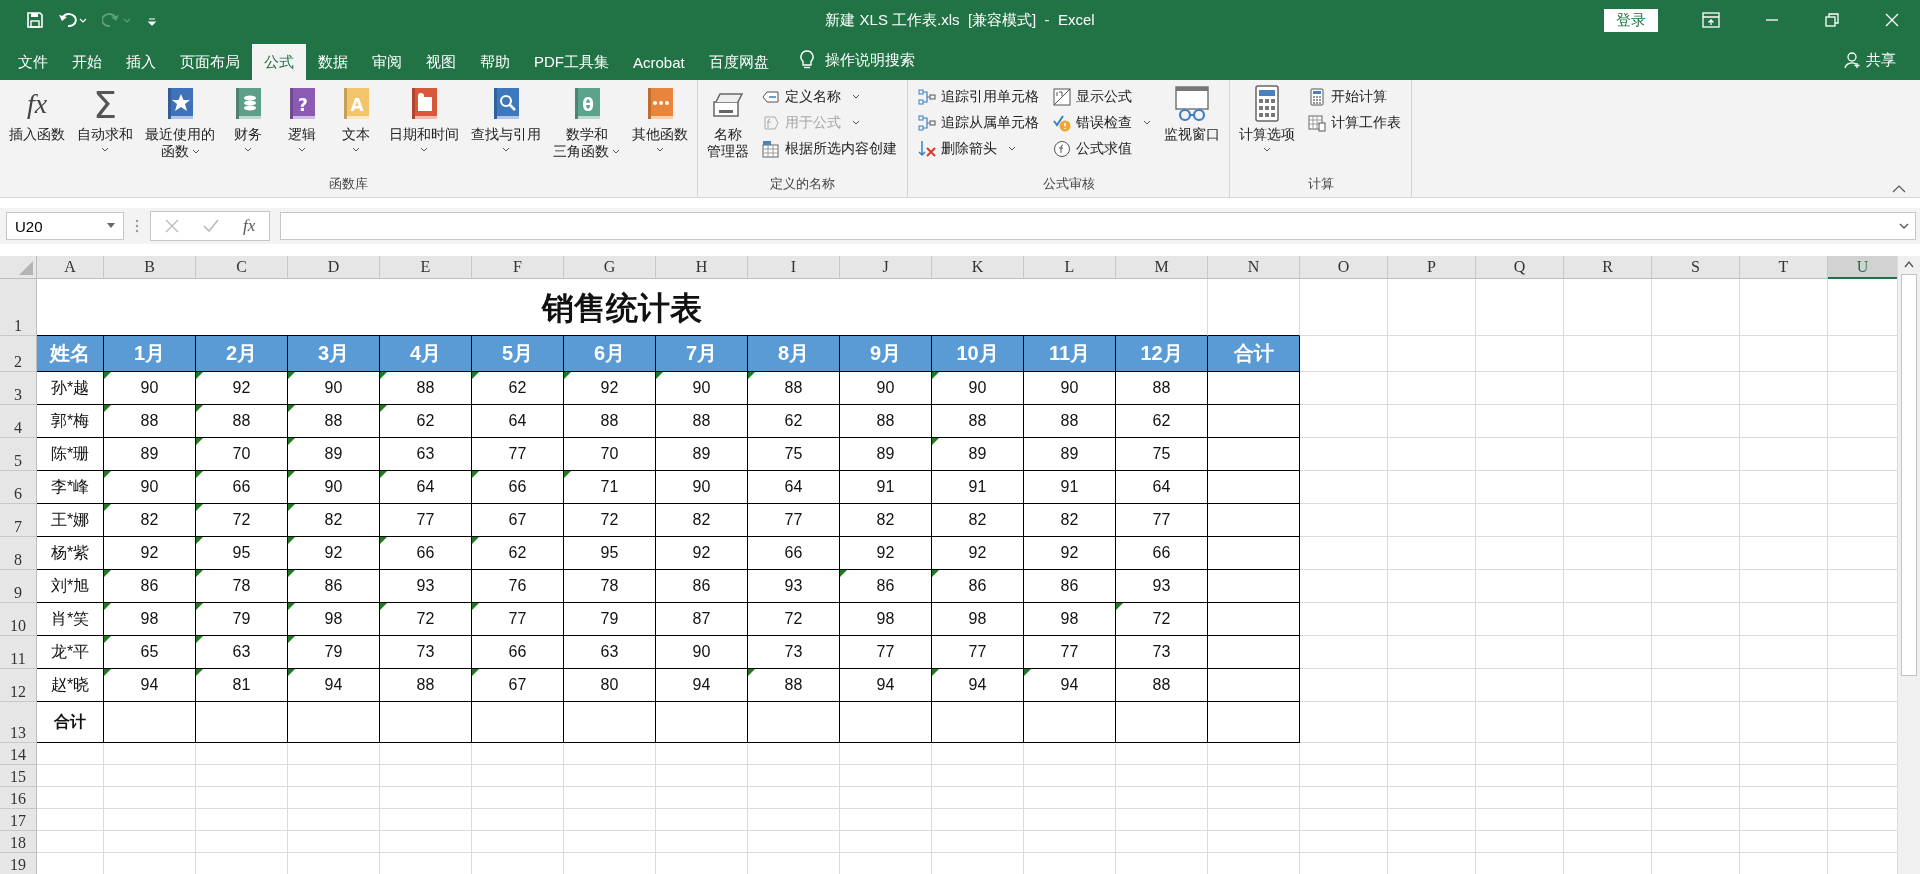 This screenshot has height=874, width=1920. What do you see at coordinates (738, 62) in the screenshot?
I see `ribbon-tab: 百度网盘` at bounding box center [738, 62].